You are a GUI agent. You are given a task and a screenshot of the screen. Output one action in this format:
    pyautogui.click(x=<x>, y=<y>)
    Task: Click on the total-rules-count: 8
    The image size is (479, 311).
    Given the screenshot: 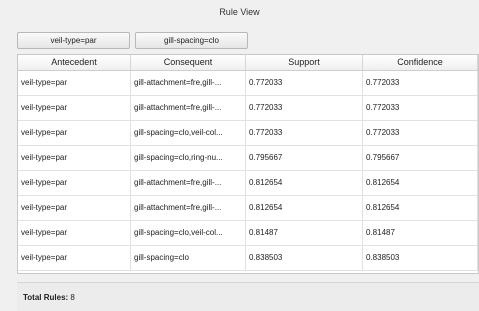 What is the action you would take?
    pyautogui.click(x=72, y=297)
    